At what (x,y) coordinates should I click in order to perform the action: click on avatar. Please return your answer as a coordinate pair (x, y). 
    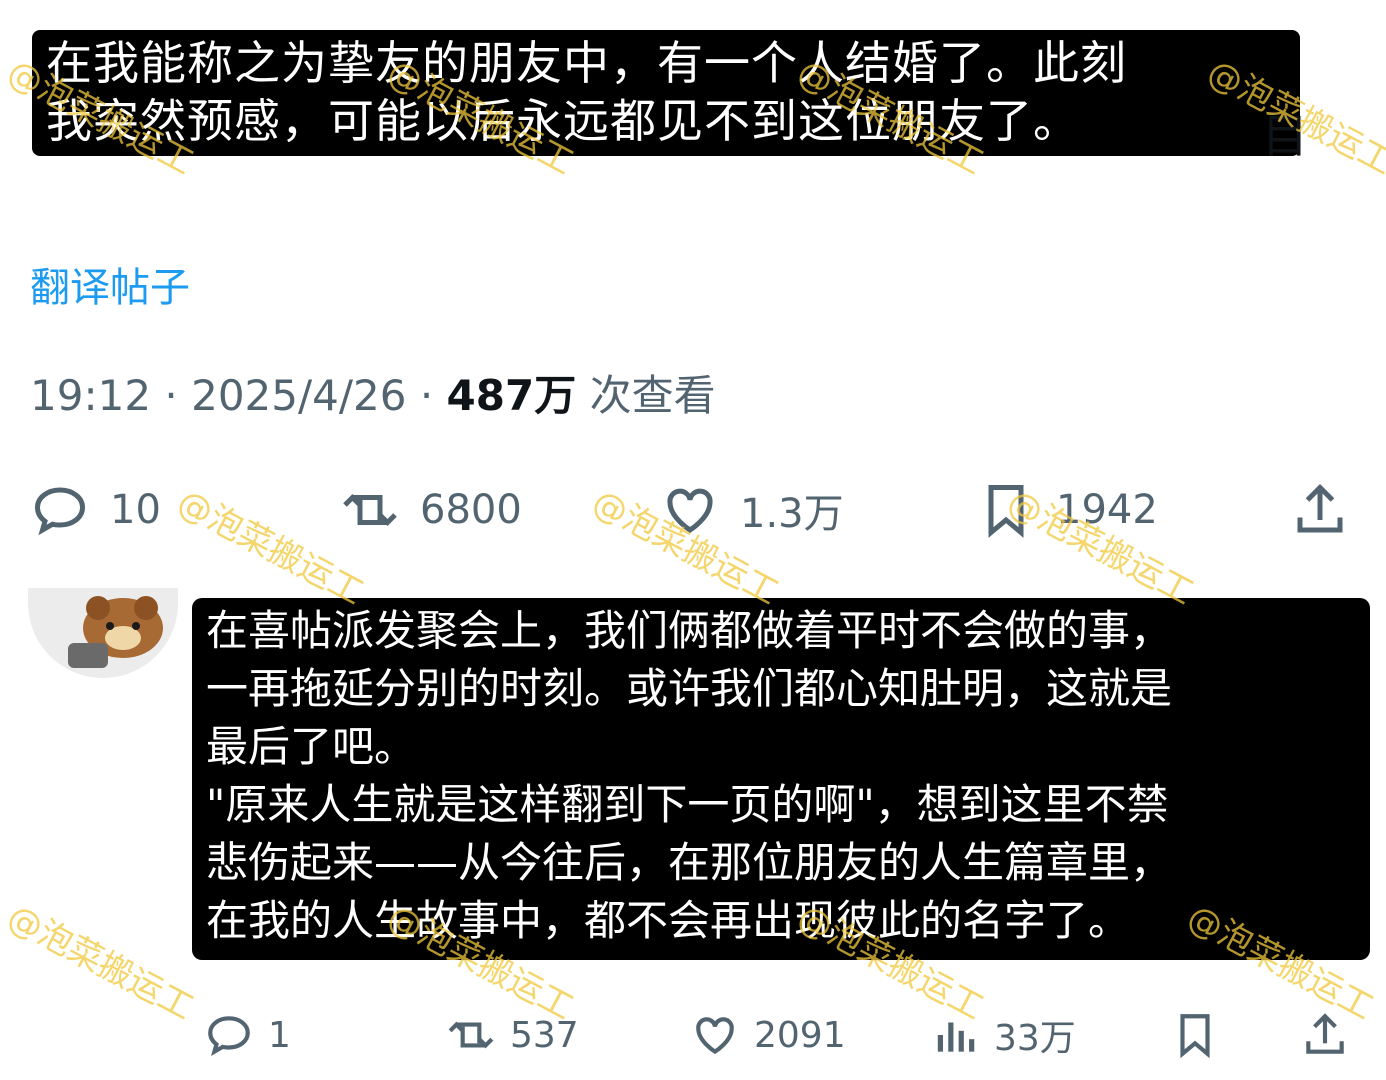
    Looking at the image, I should click on (103, 633).